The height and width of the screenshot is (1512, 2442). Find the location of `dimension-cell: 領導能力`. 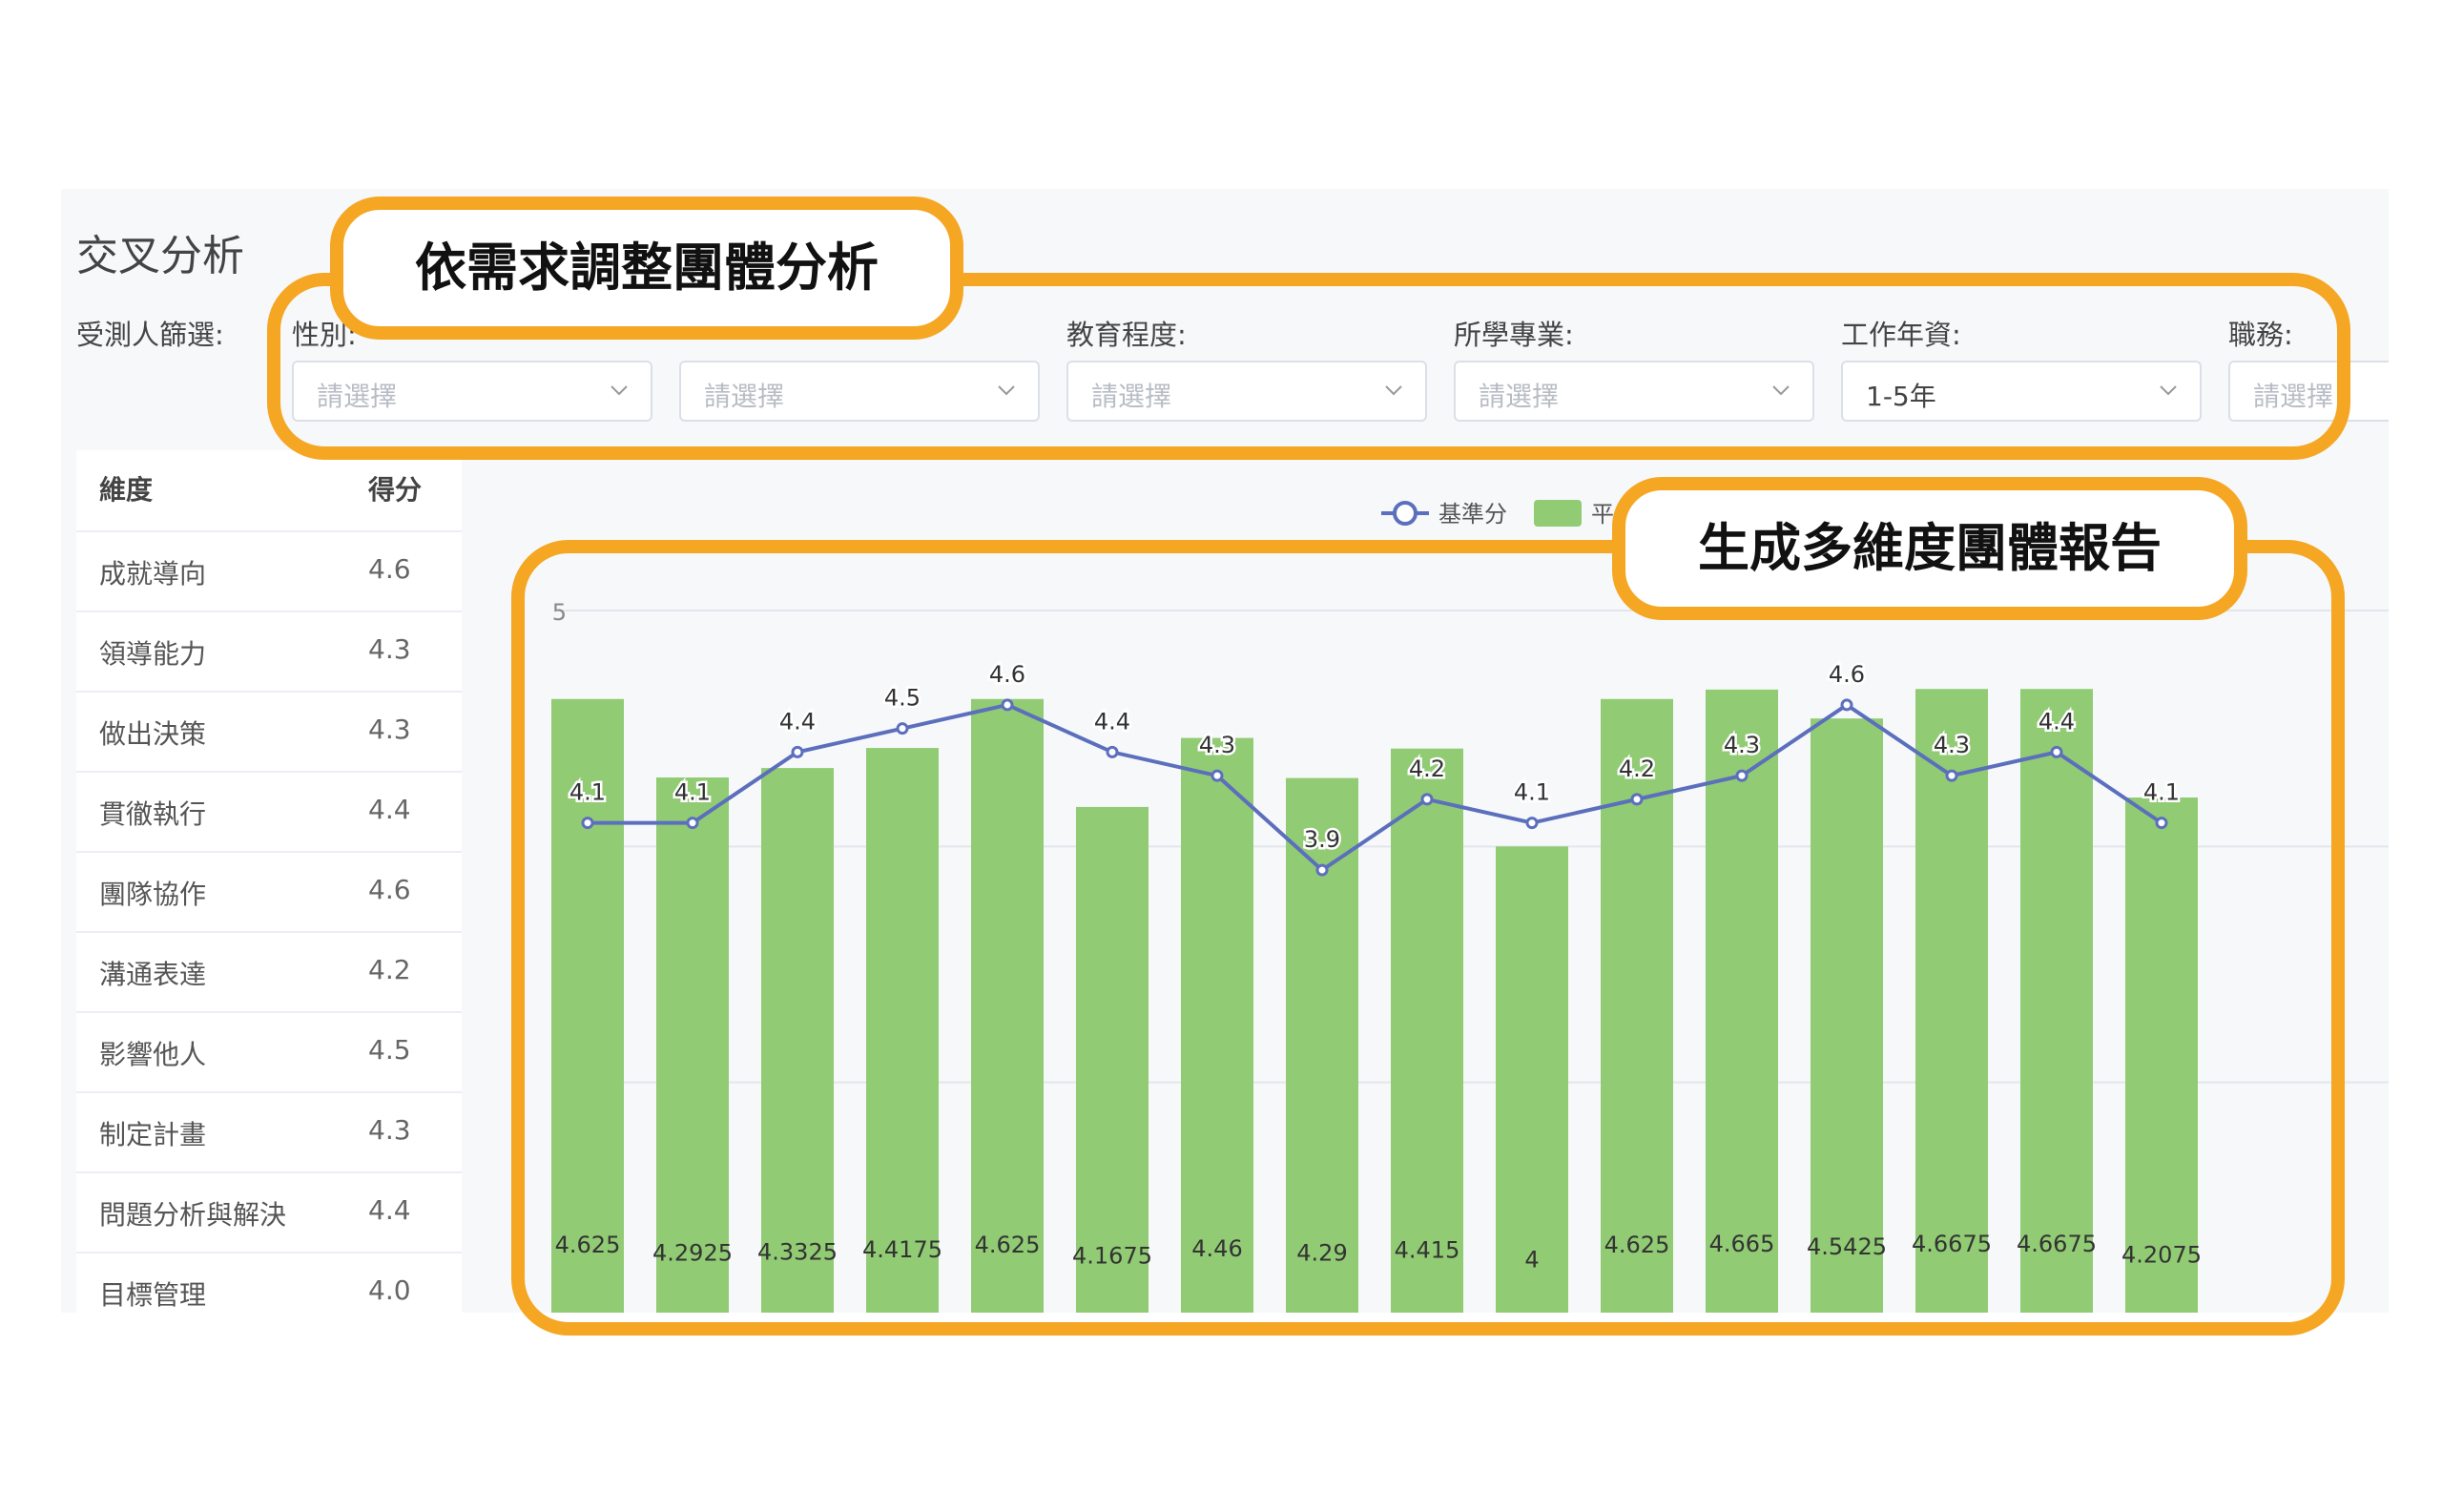

dimension-cell: 領導能力 is located at coordinates (153, 654).